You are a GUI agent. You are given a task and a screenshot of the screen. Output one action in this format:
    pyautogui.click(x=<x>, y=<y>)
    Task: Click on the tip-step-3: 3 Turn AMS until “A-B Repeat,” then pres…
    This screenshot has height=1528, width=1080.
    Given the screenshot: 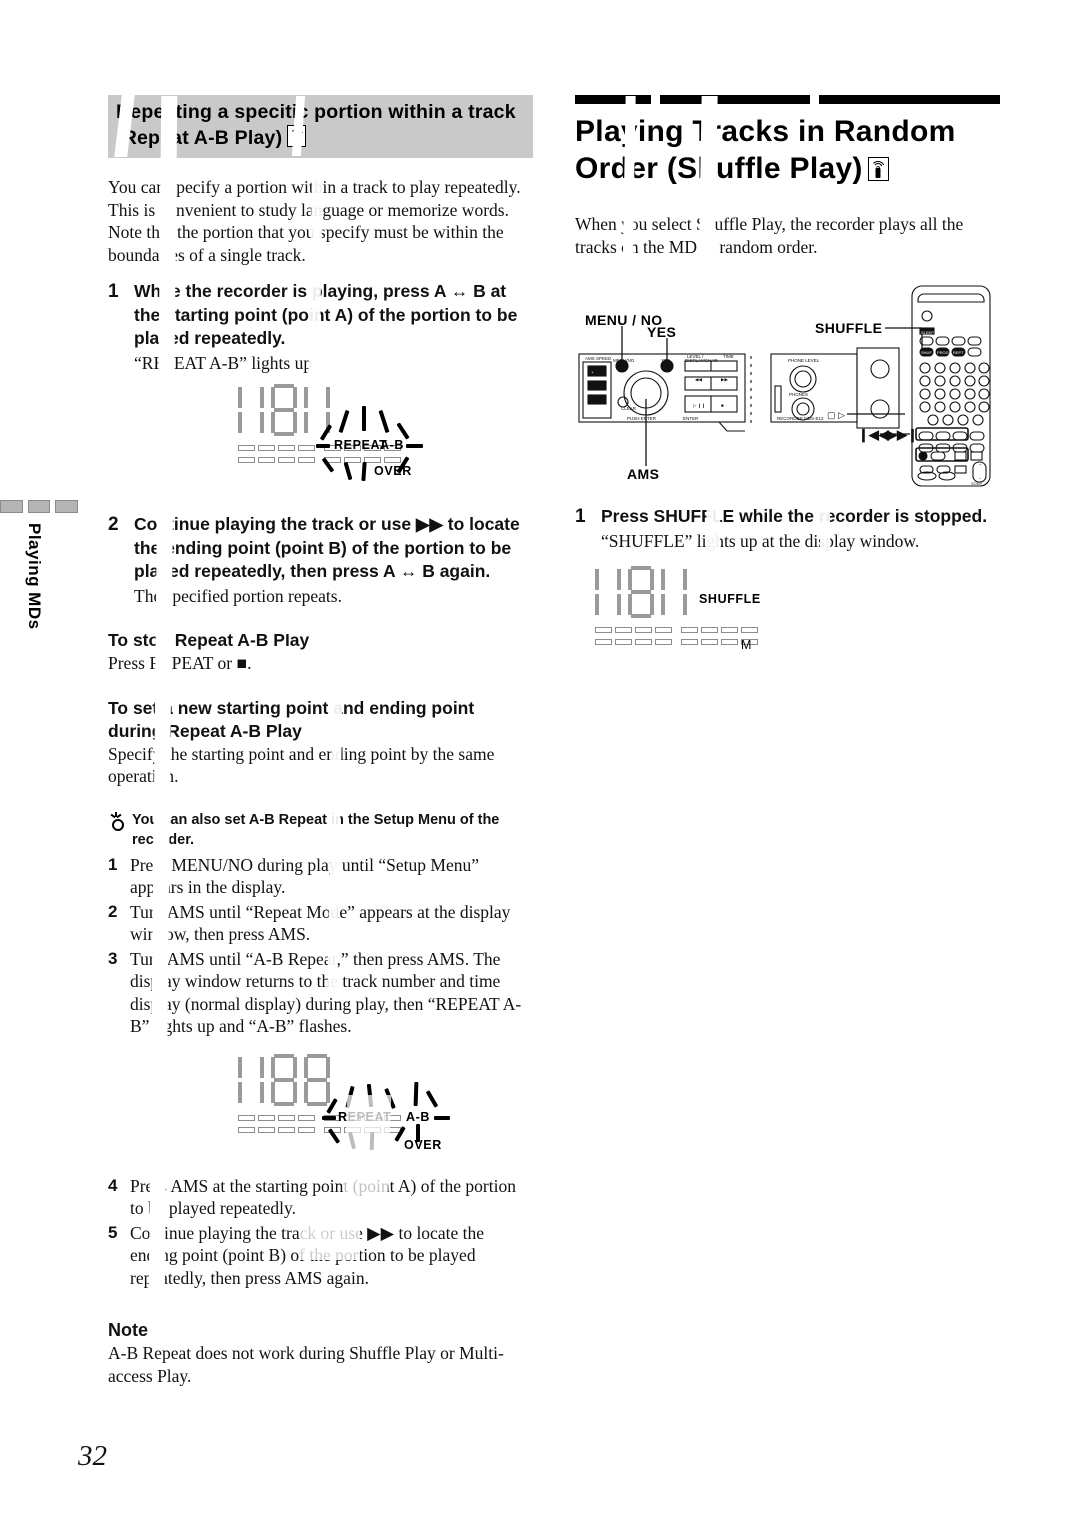 What is the action you would take?
    pyautogui.click(x=320, y=993)
    